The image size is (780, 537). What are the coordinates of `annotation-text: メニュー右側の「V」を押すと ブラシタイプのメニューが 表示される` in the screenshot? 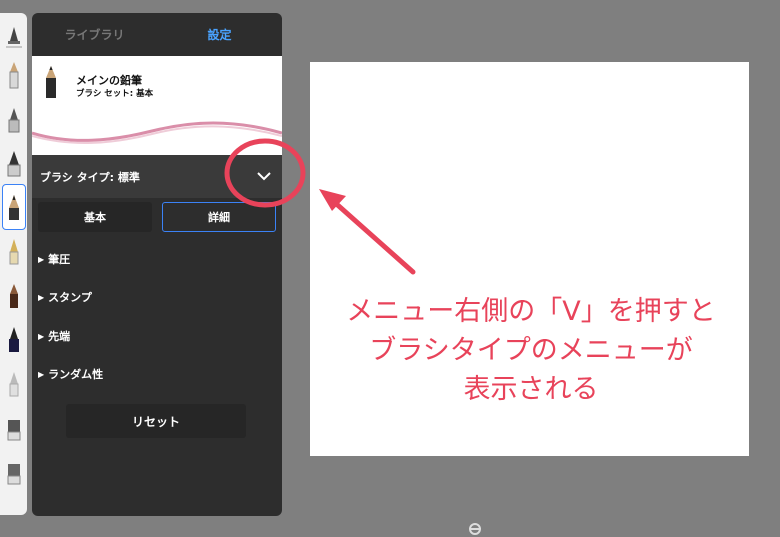 It's located at (531, 350).